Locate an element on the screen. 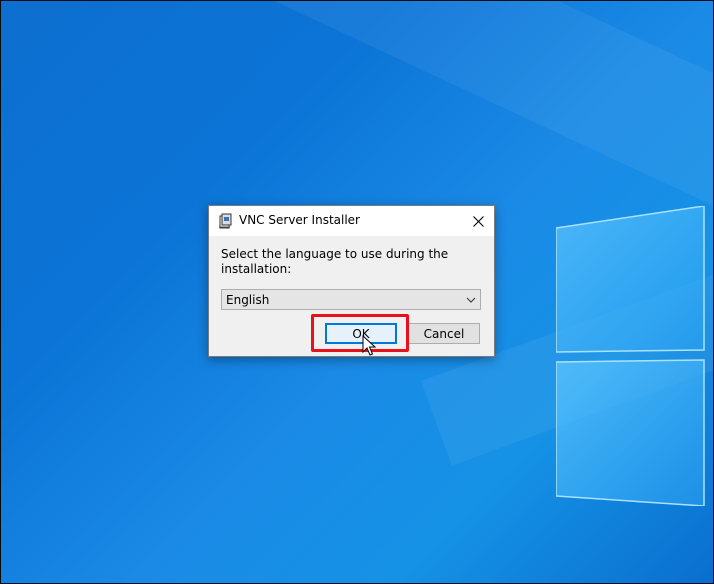  dialog-title: VNC Server Installer is located at coordinates (299, 220).